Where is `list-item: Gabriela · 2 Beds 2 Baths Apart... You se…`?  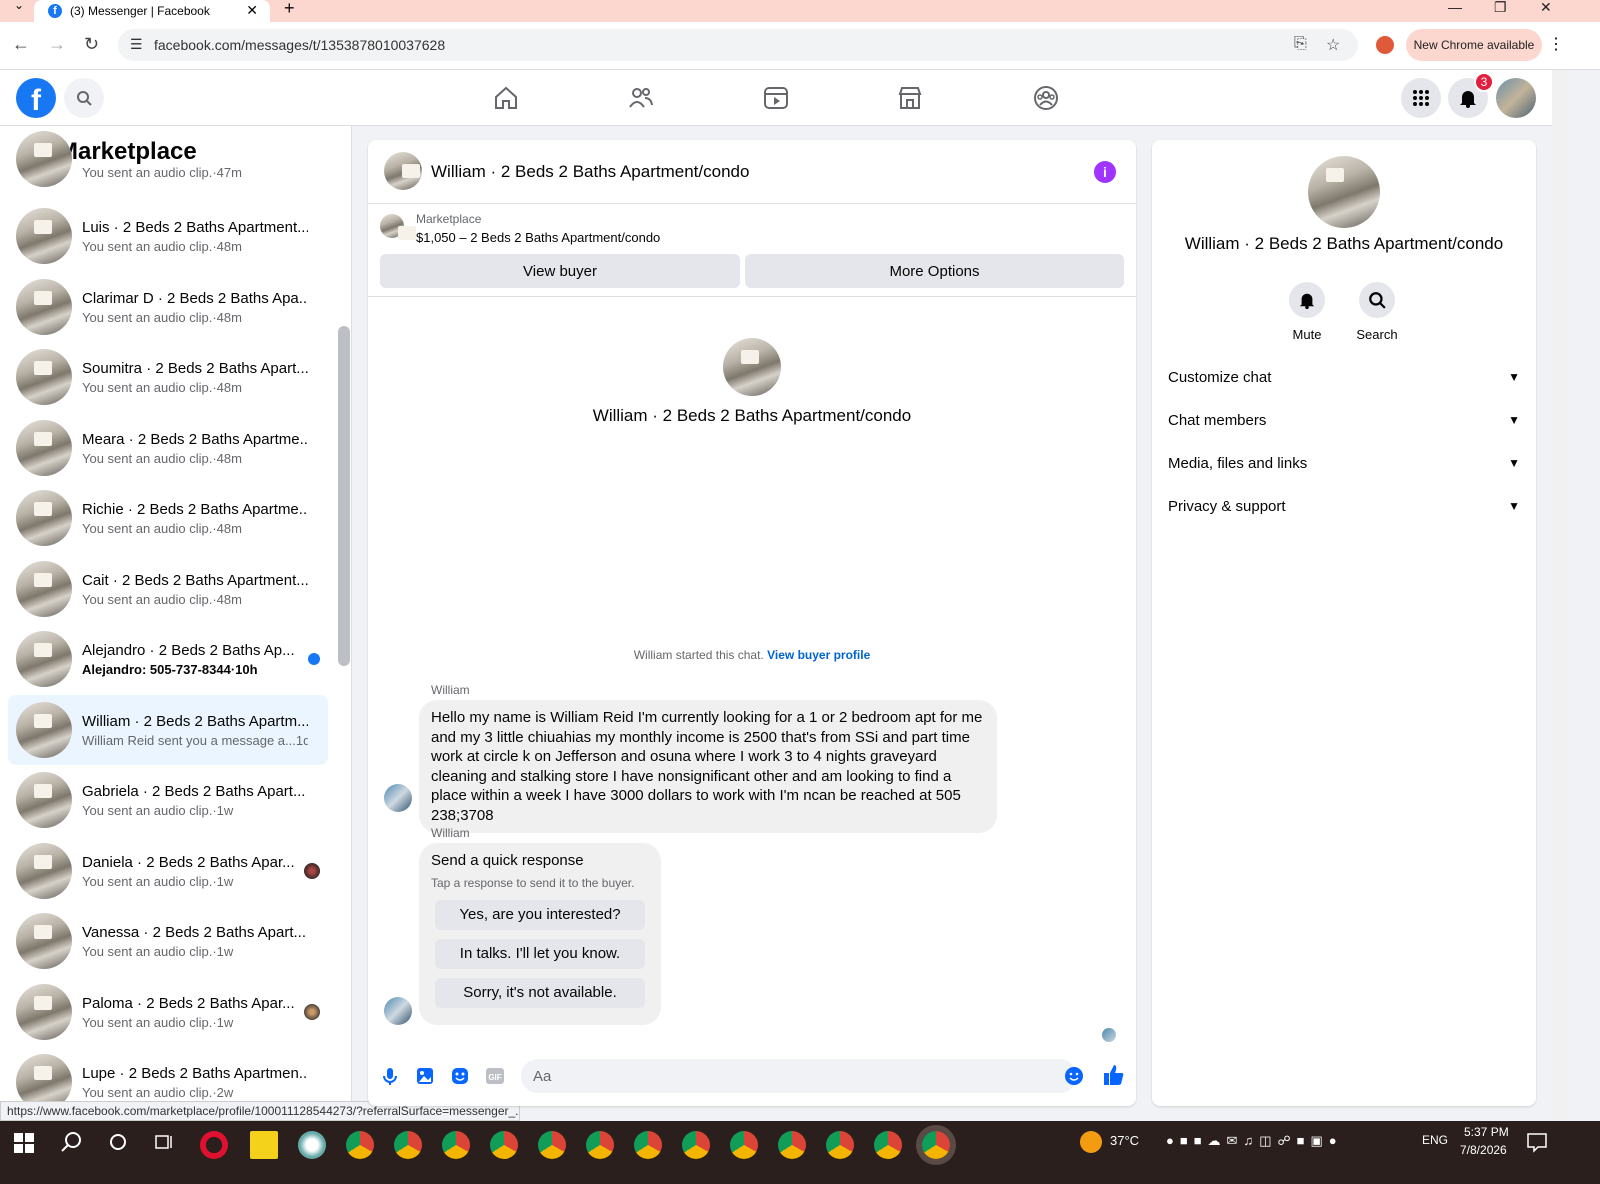 list-item: Gabriela · 2 Beds 2 Baths Apart... You se… is located at coordinates (168, 800).